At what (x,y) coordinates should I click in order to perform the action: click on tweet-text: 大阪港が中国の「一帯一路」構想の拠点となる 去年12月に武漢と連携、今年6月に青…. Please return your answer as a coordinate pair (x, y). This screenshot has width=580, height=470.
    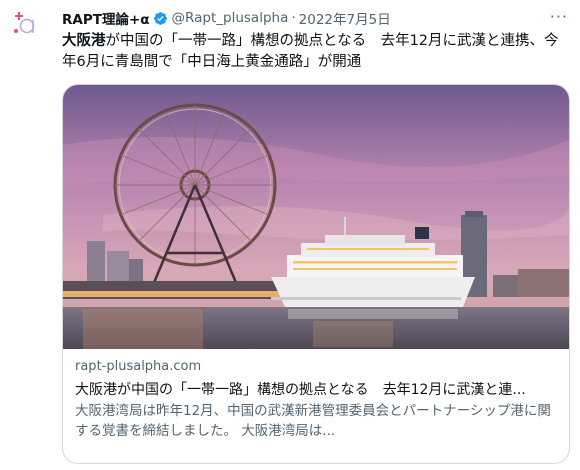
    Looking at the image, I should click on (314, 52).